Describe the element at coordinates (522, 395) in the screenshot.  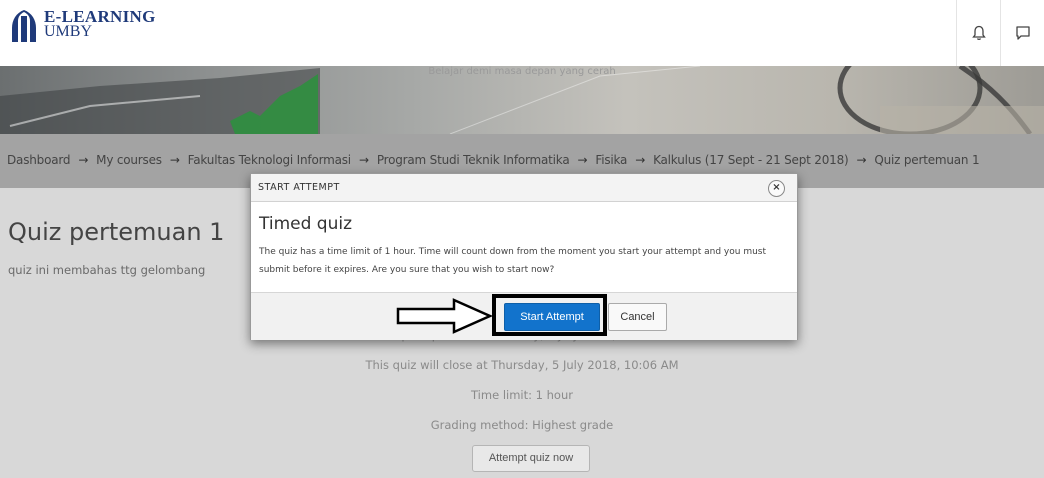
I see `quiz-time-limit: Time limit: 1 hour` at that location.